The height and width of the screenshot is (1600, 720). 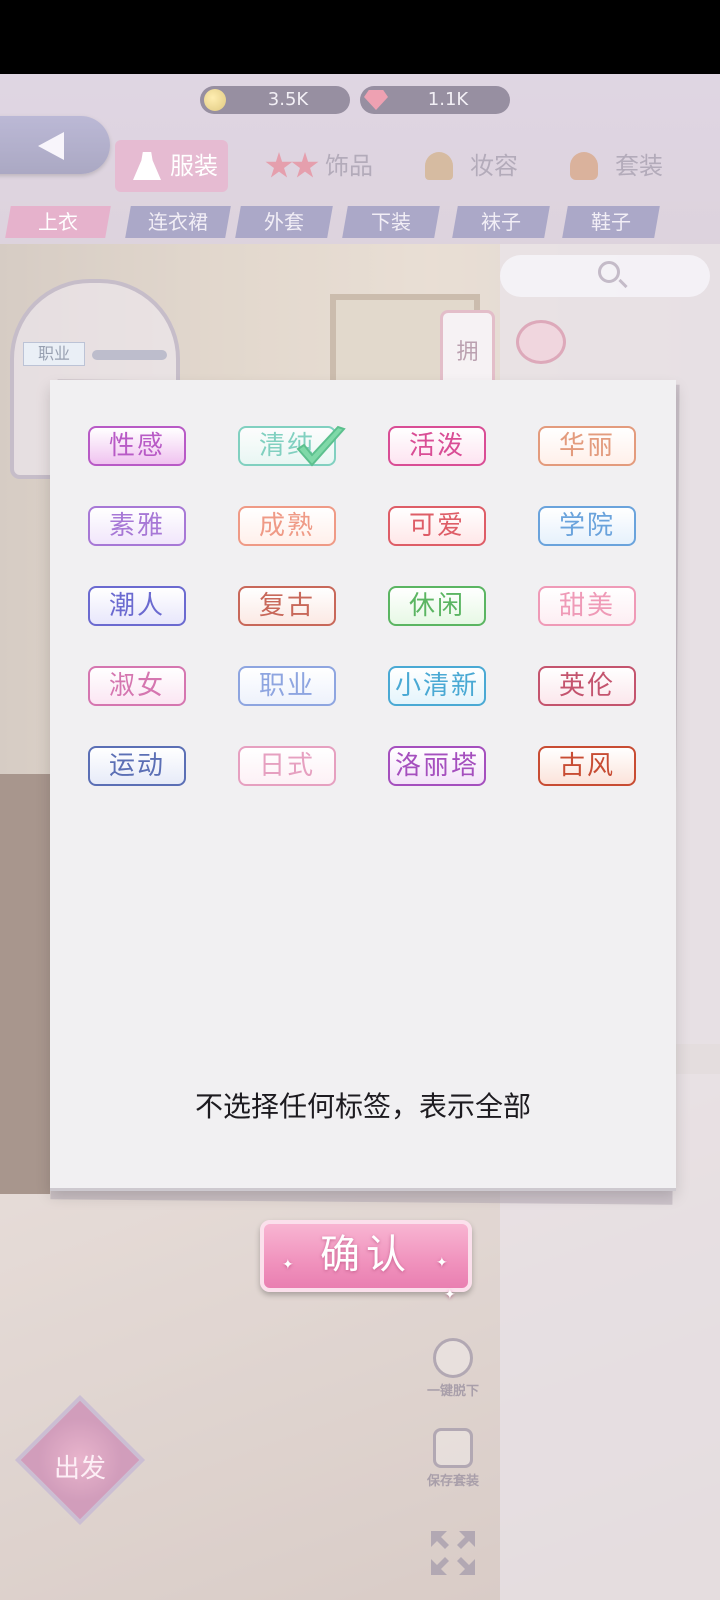 I want to click on tag-option: 职业, so click(x=287, y=686).